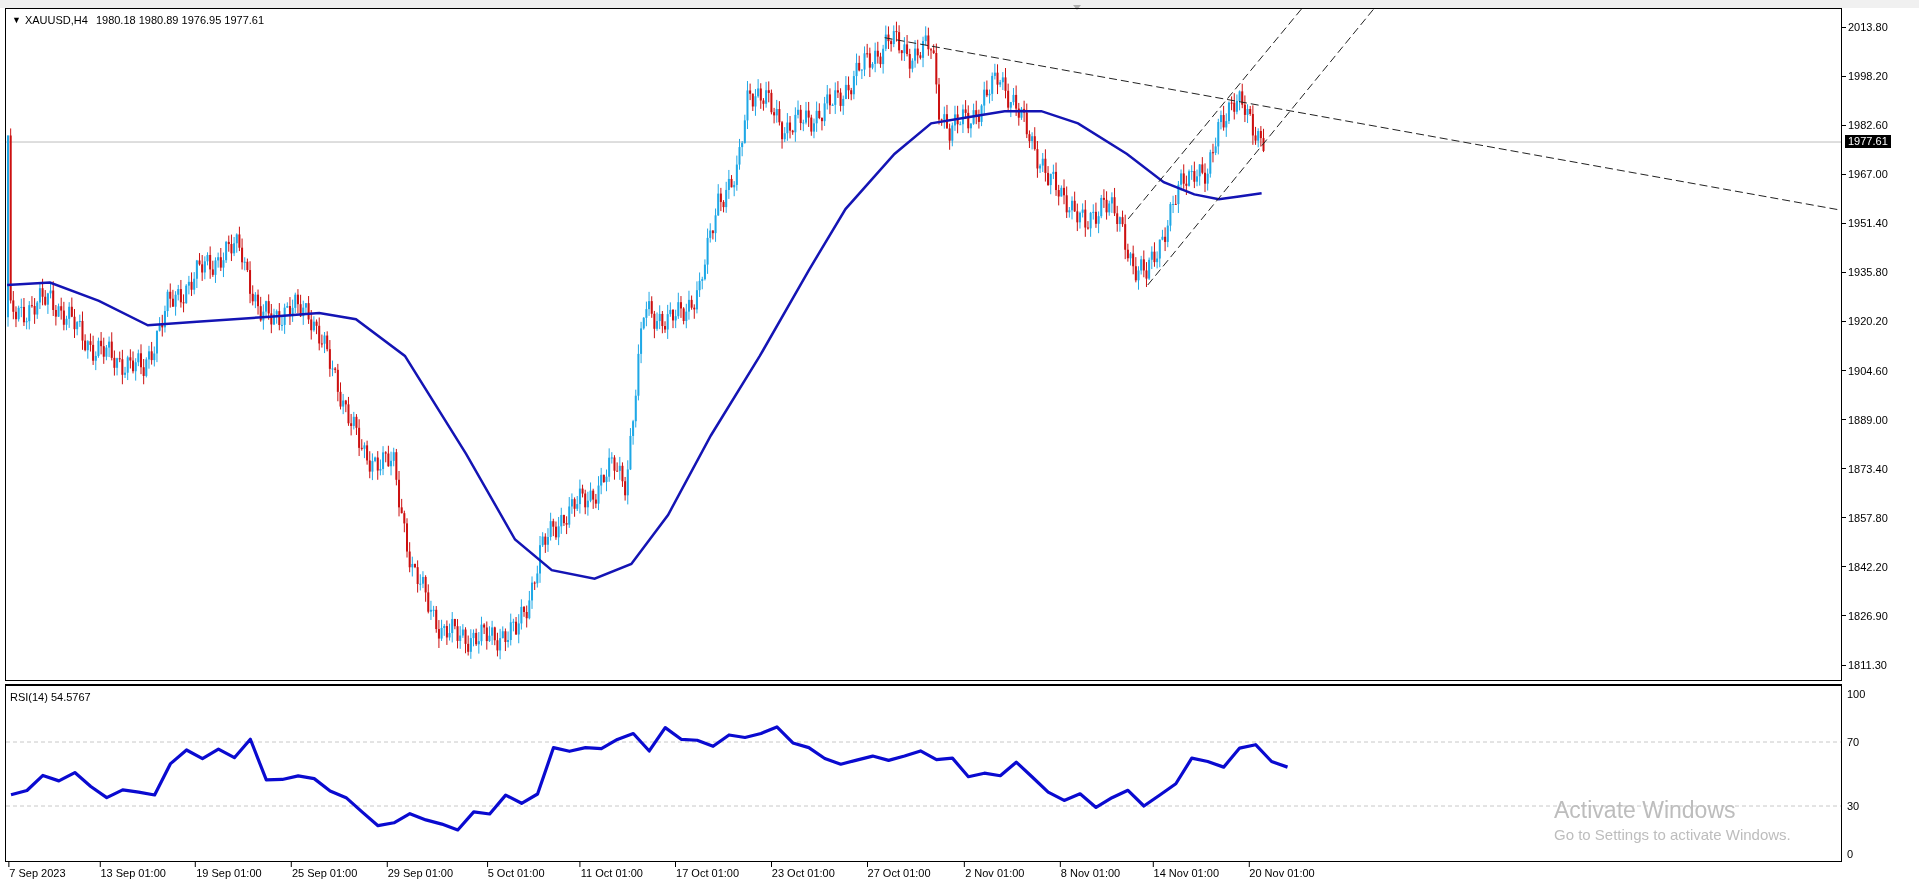 The width and height of the screenshot is (1919, 888). Describe the element at coordinates (1868, 272) in the screenshot. I see `price-label: 1935.80` at that location.